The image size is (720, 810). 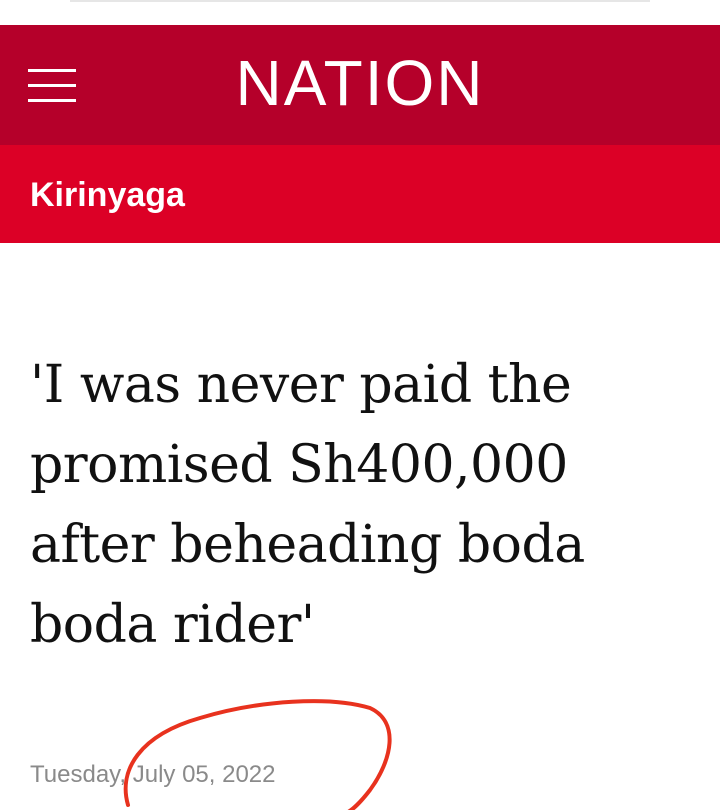 I want to click on brand-logo: NATION, so click(x=360, y=83).